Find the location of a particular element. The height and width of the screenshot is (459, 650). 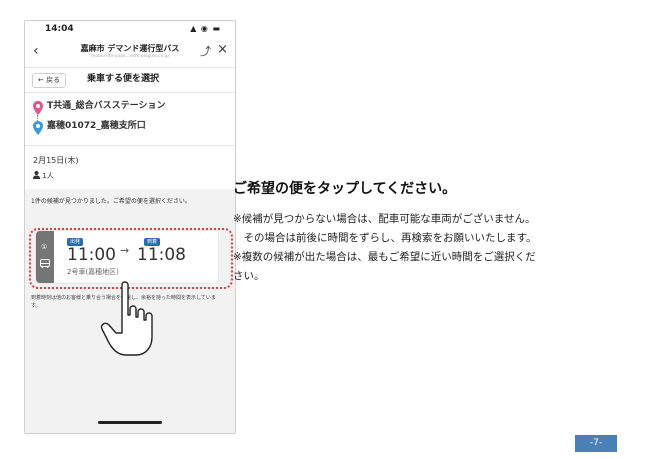

passenger-label: 1人 is located at coordinates (48, 176).